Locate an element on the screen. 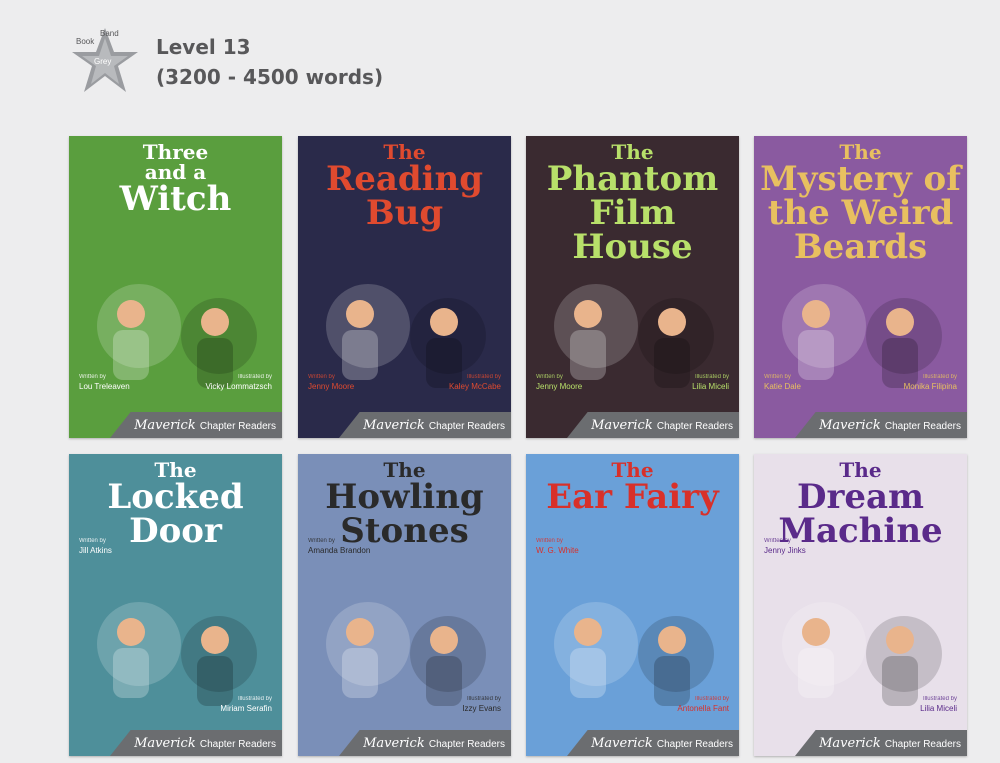  author-credit: Written by W. G. White is located at coordinates (557, 546).